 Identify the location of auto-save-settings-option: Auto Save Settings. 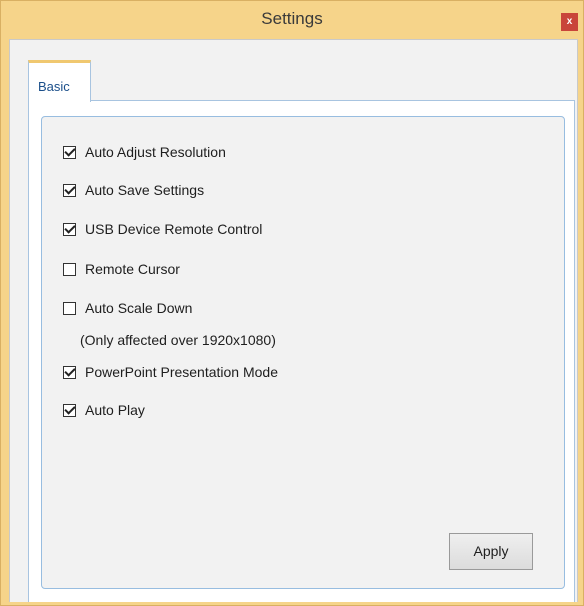
(133, 190).